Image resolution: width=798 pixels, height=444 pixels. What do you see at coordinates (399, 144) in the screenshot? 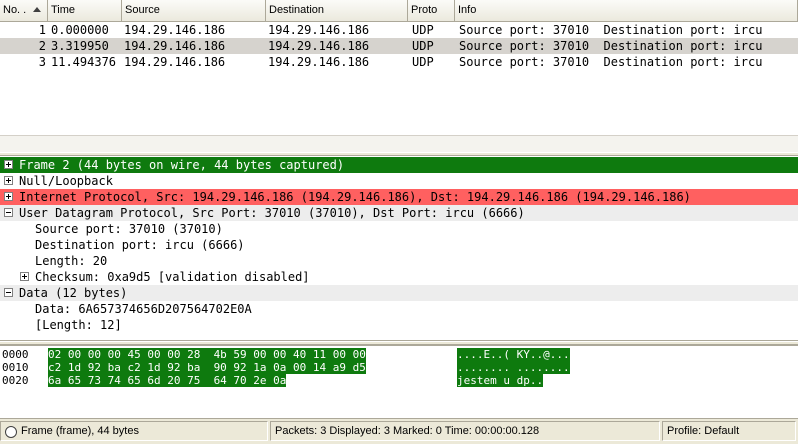
I see `packet-list-horizontal-scrollbar` at bounding box center [399, 144].